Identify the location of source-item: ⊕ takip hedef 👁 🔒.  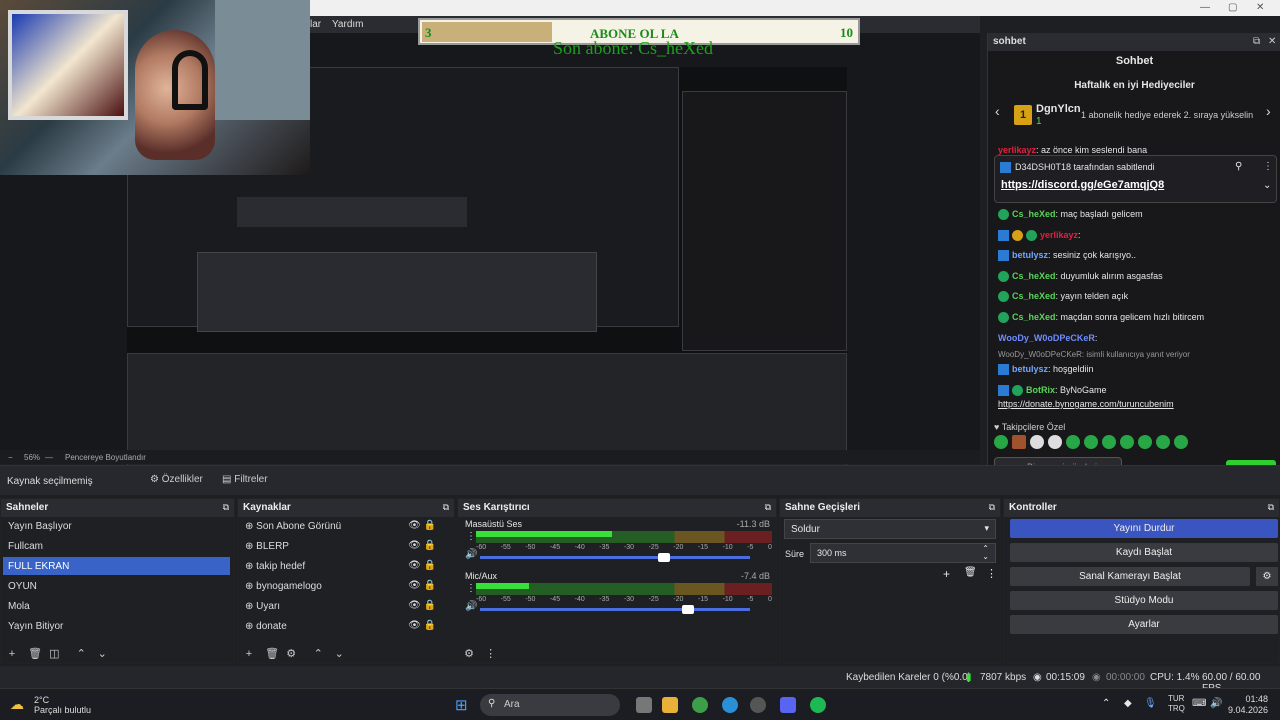
(345, 566).